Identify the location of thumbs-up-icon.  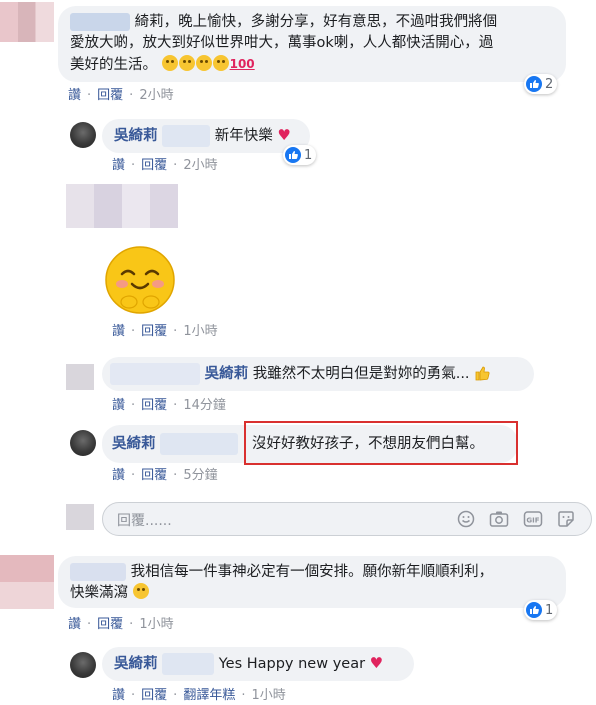
(482, 373).